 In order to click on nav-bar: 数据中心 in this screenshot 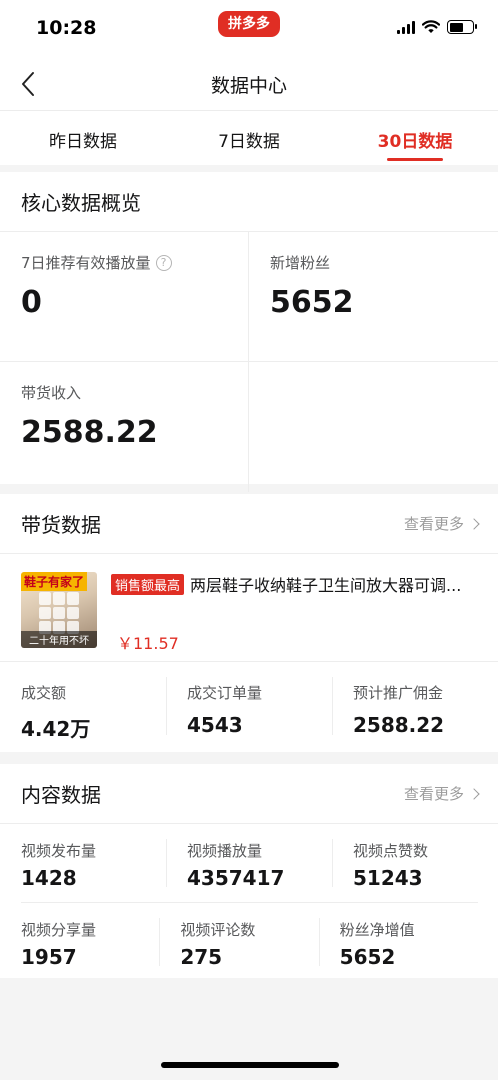, I will do `click(249, 84)`.